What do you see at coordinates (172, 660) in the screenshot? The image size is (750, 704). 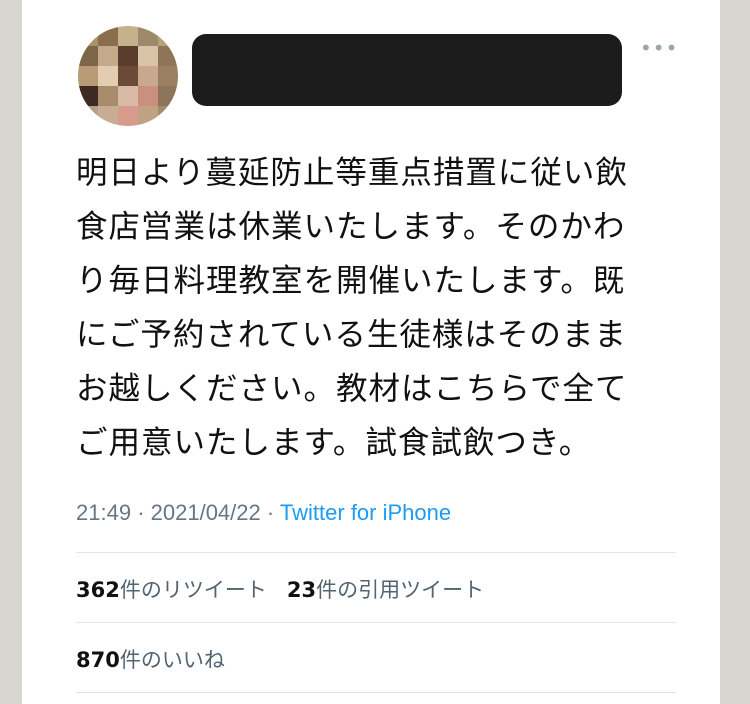 I see `likes-label: 件のいいね` at bounding box center [172, 660].